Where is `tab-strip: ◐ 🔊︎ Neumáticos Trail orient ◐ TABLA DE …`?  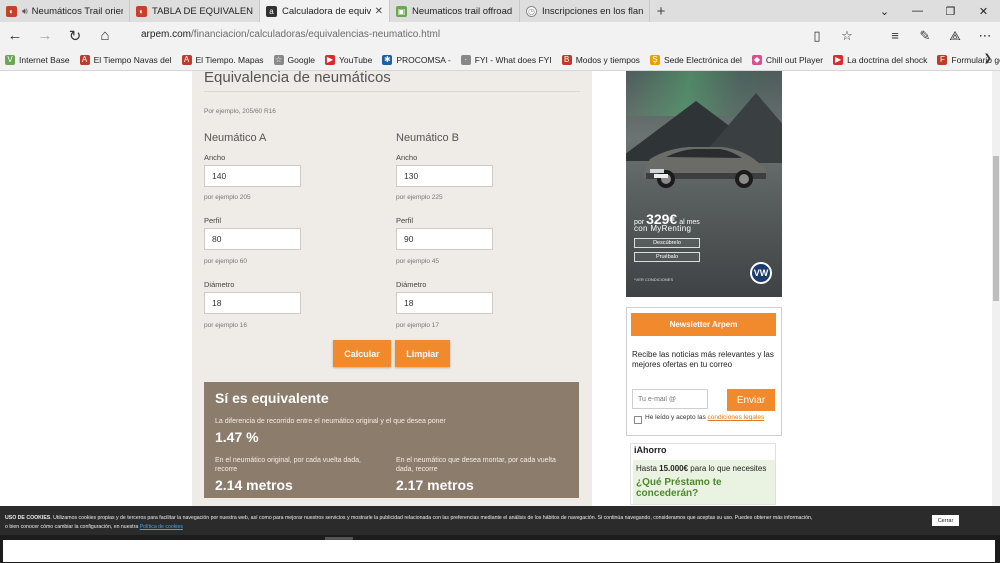 tab-strip: ◐ 🔊︎ Neumáticos Trail orient ◐ TABLA DE … is located at coordinates (500, 11).